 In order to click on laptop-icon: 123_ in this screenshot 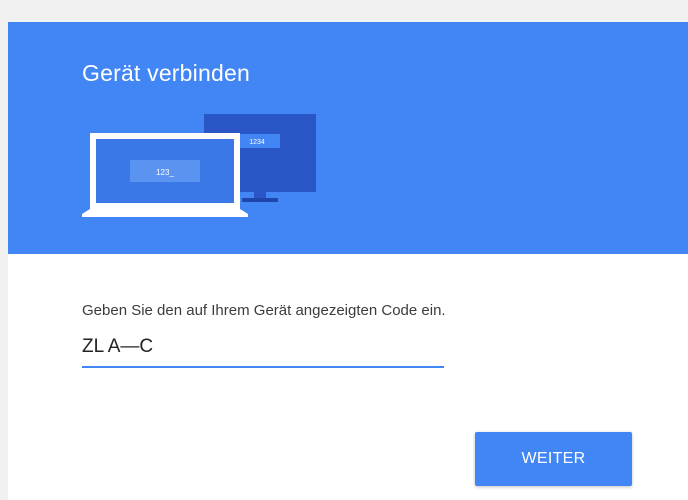, I will do `click(165, 175)`.